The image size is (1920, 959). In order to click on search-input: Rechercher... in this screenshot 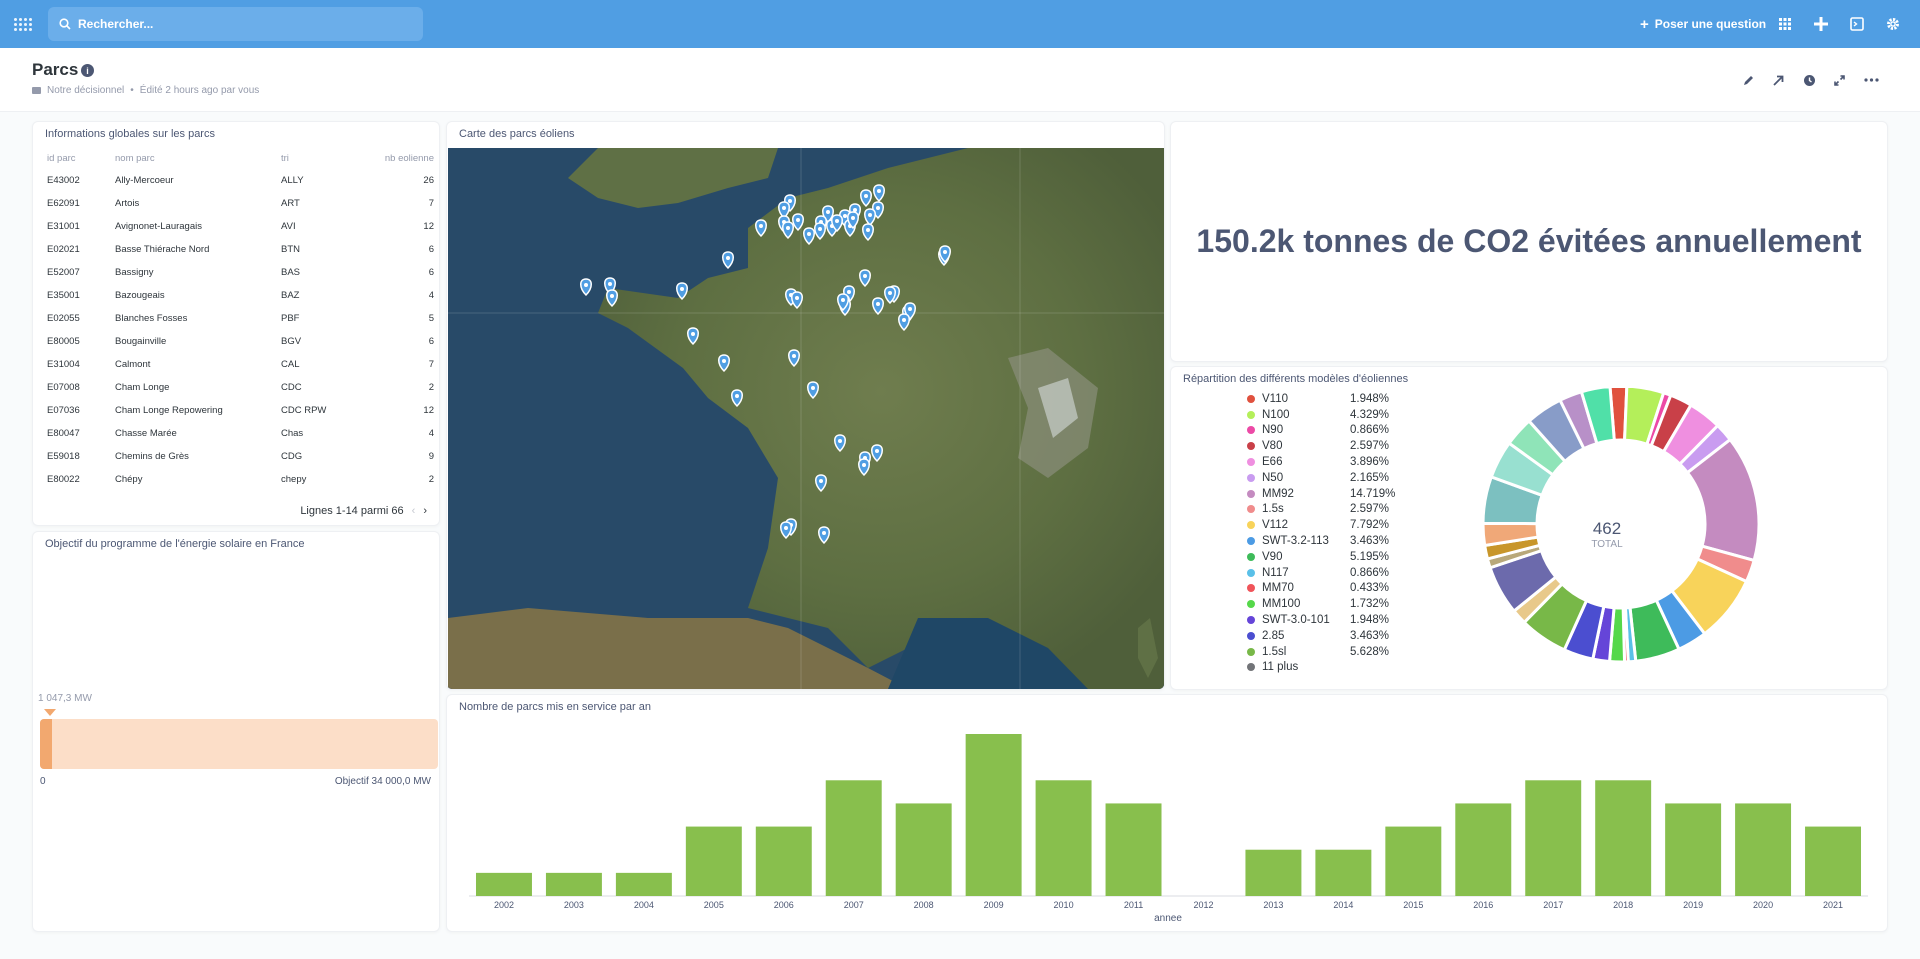, I will do `click(235, 24)`.